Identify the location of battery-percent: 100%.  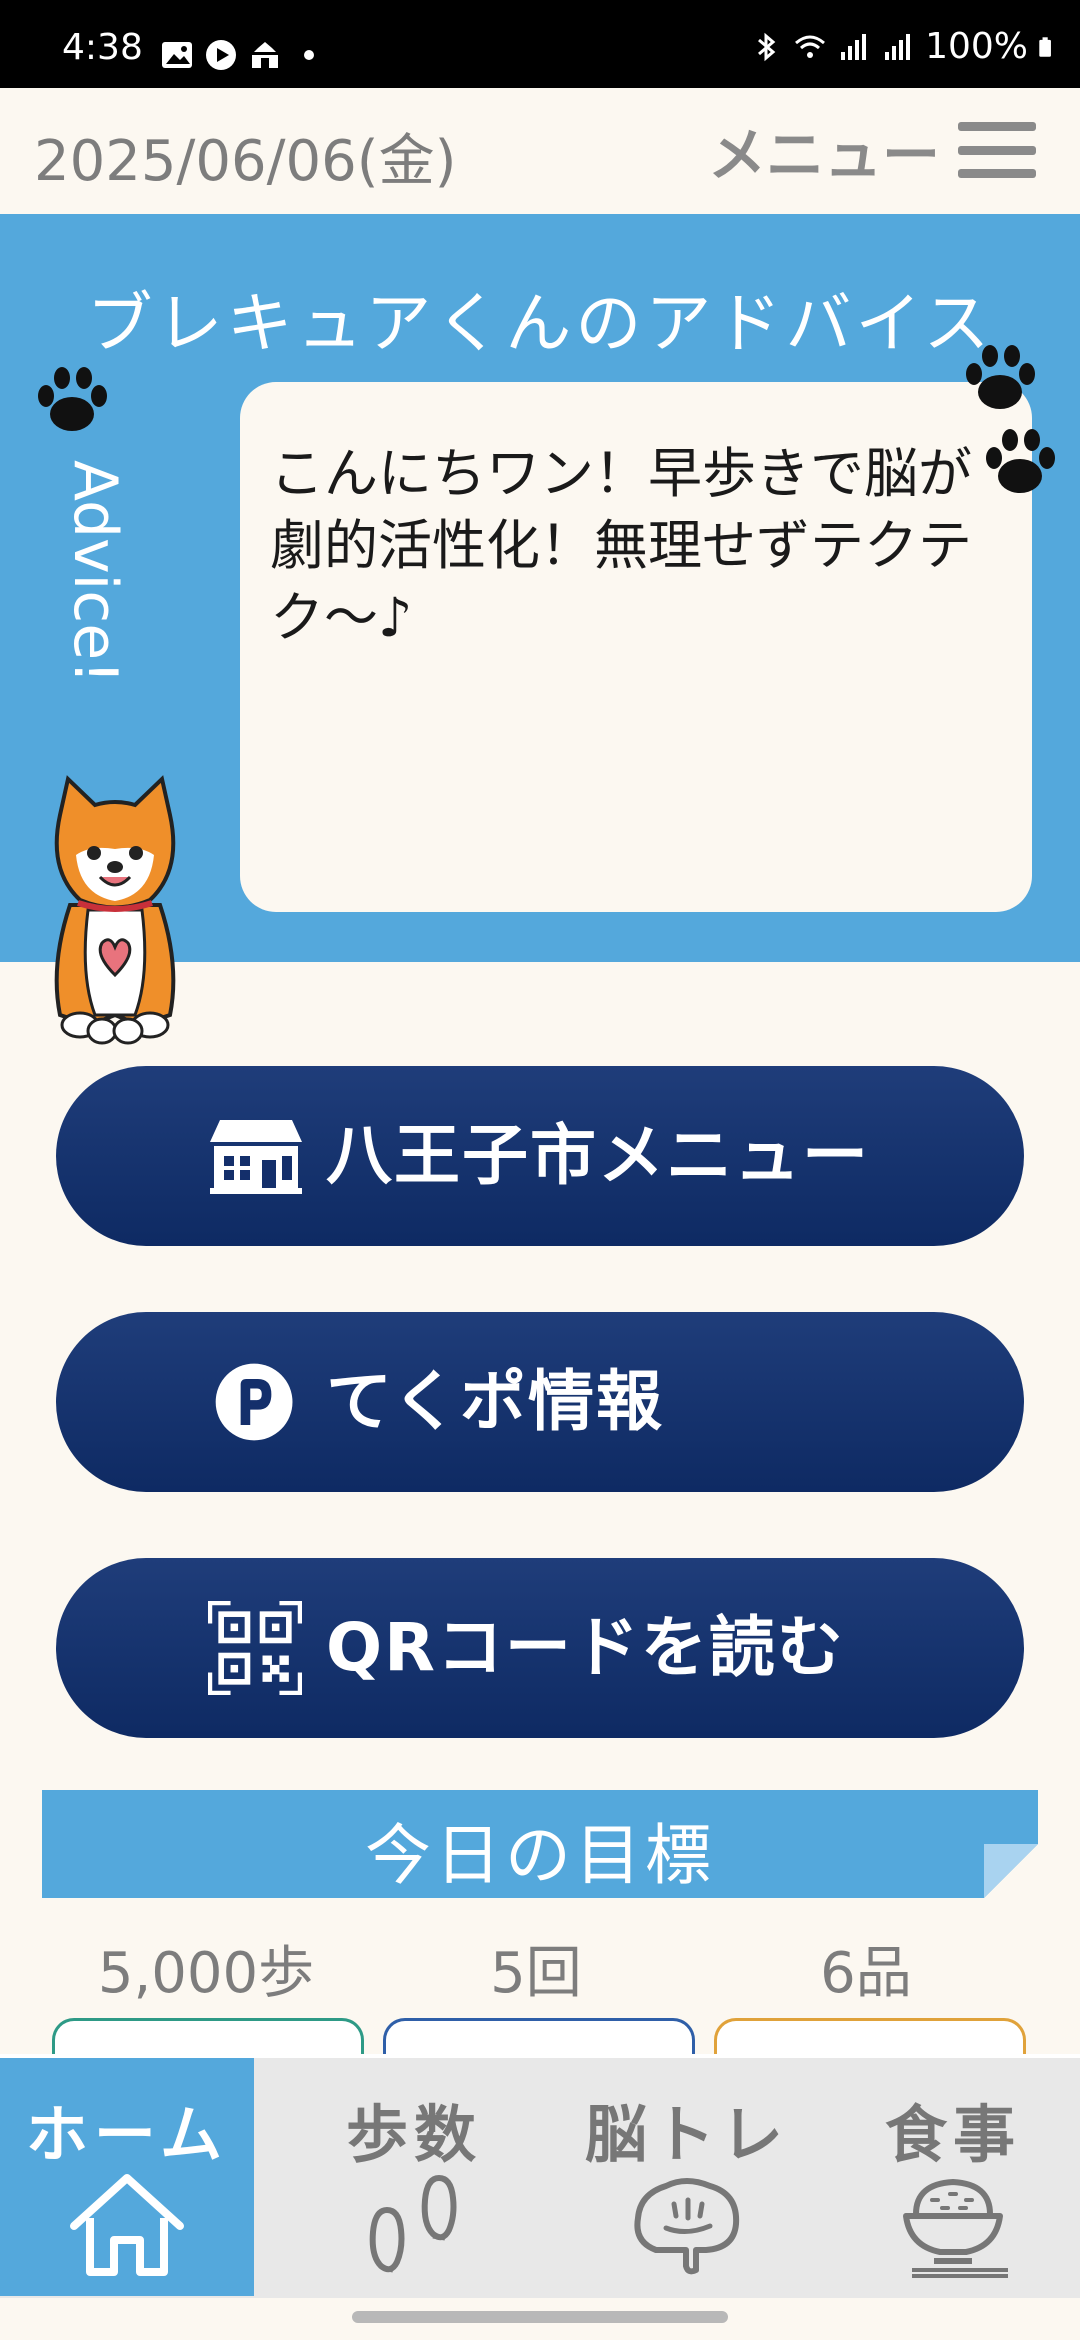
(976, 46).